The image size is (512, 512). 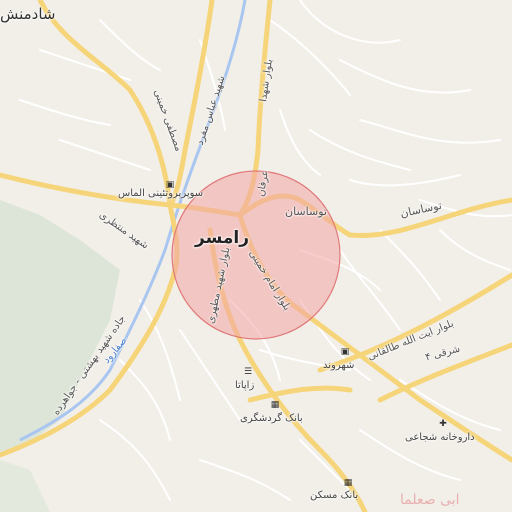 What do you see at coordinates (334, 495) in the screenshot?
I see `poi-label-bank-maskan: بانک مسکن` at bounding box center [334, 495].